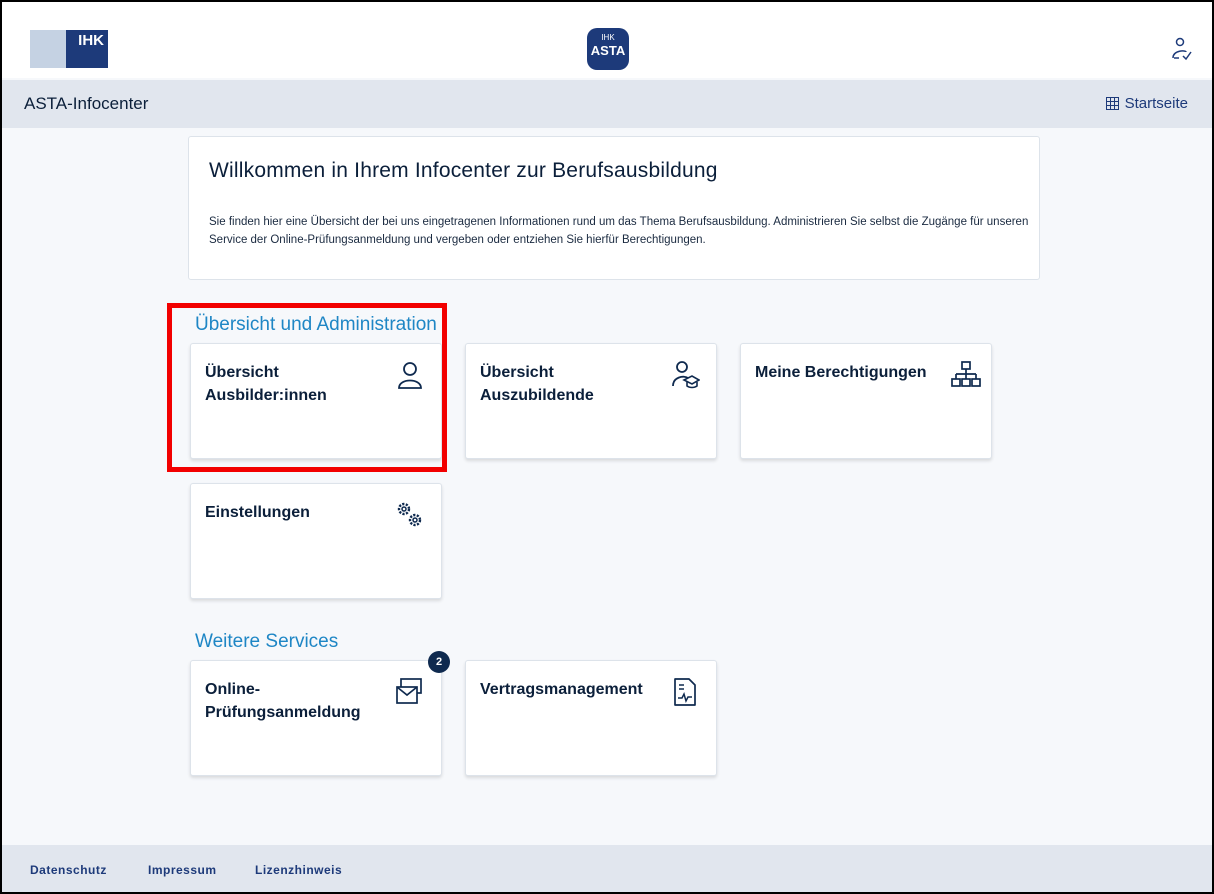 Image resolution: width=1214 pixels, height=894 pixels. What do you see at coordinates (409, 691) in the screenshot?
I see `mail-stack-icon` at bounding box center [409, 691].